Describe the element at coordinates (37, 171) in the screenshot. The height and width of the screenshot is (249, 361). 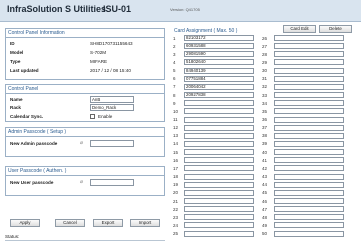
I see `user-passcode-title: User Passcode ( Authen. )` at that location.